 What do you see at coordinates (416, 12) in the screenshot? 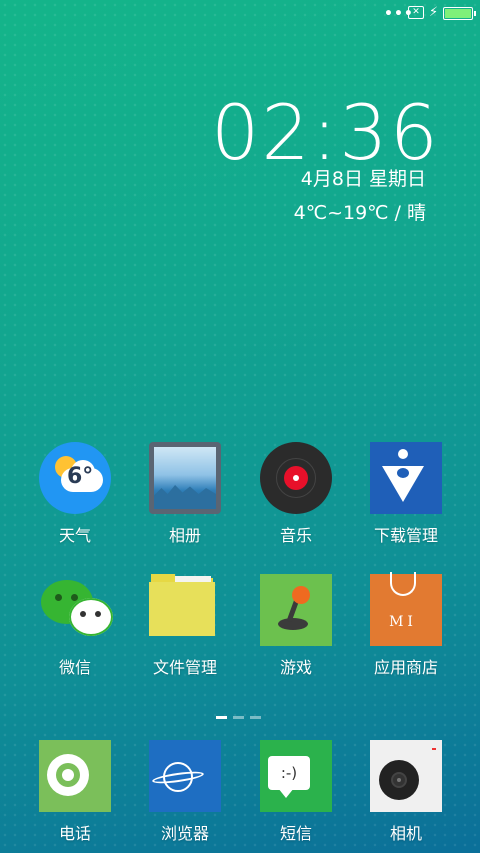
I see `no-sim-icon: ✕` at bounding box center [416, 12].